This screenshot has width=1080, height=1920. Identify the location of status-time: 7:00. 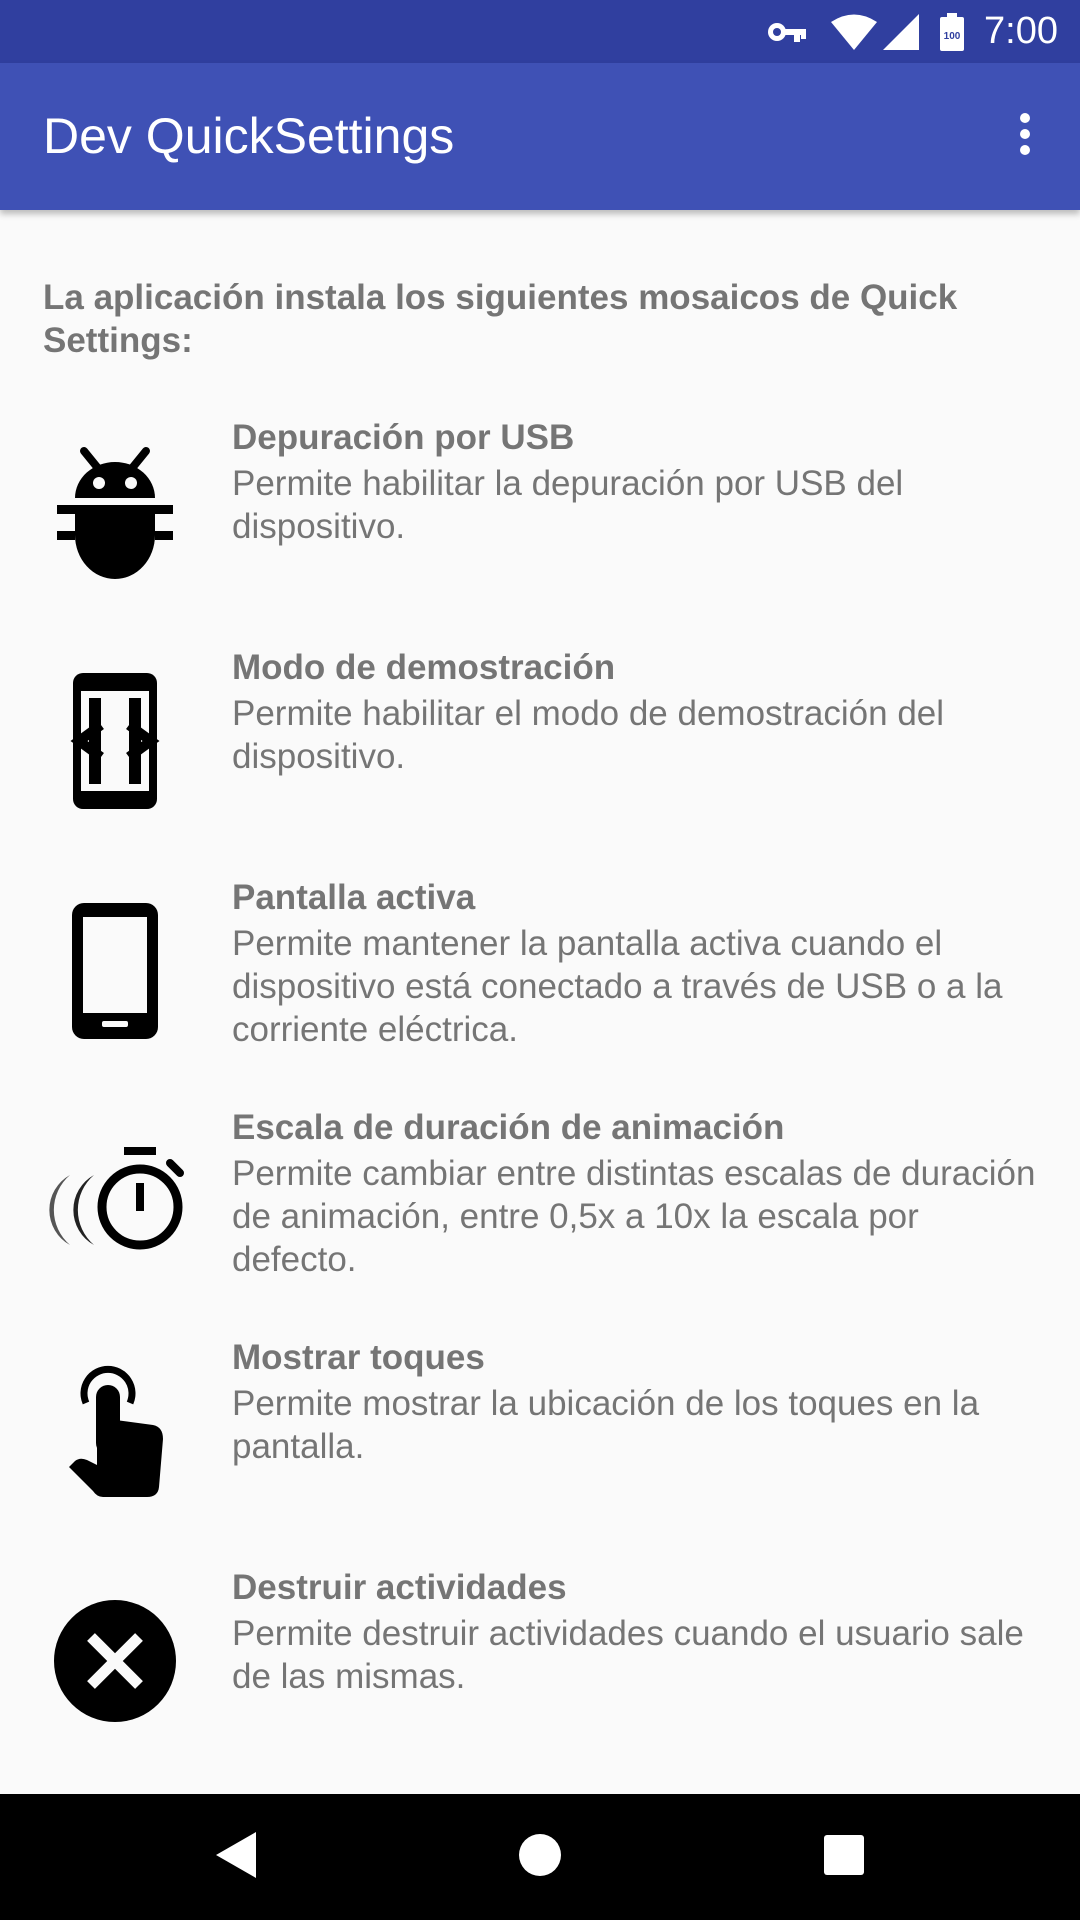
(1021, 31).